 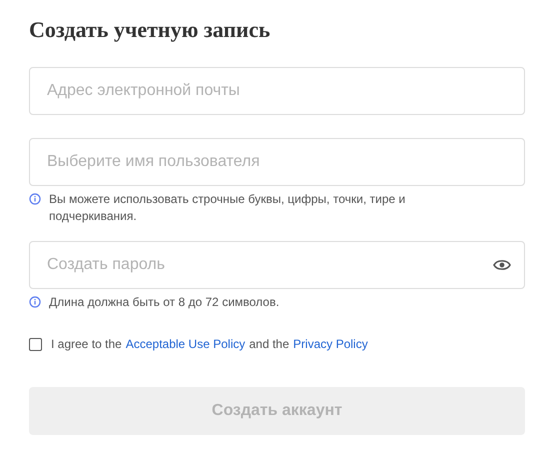 What do you see at coordinates (186, 344) in the screenshot?
I see `policy-link: Acceptable Use Policy` at bounding box center [186, 344].